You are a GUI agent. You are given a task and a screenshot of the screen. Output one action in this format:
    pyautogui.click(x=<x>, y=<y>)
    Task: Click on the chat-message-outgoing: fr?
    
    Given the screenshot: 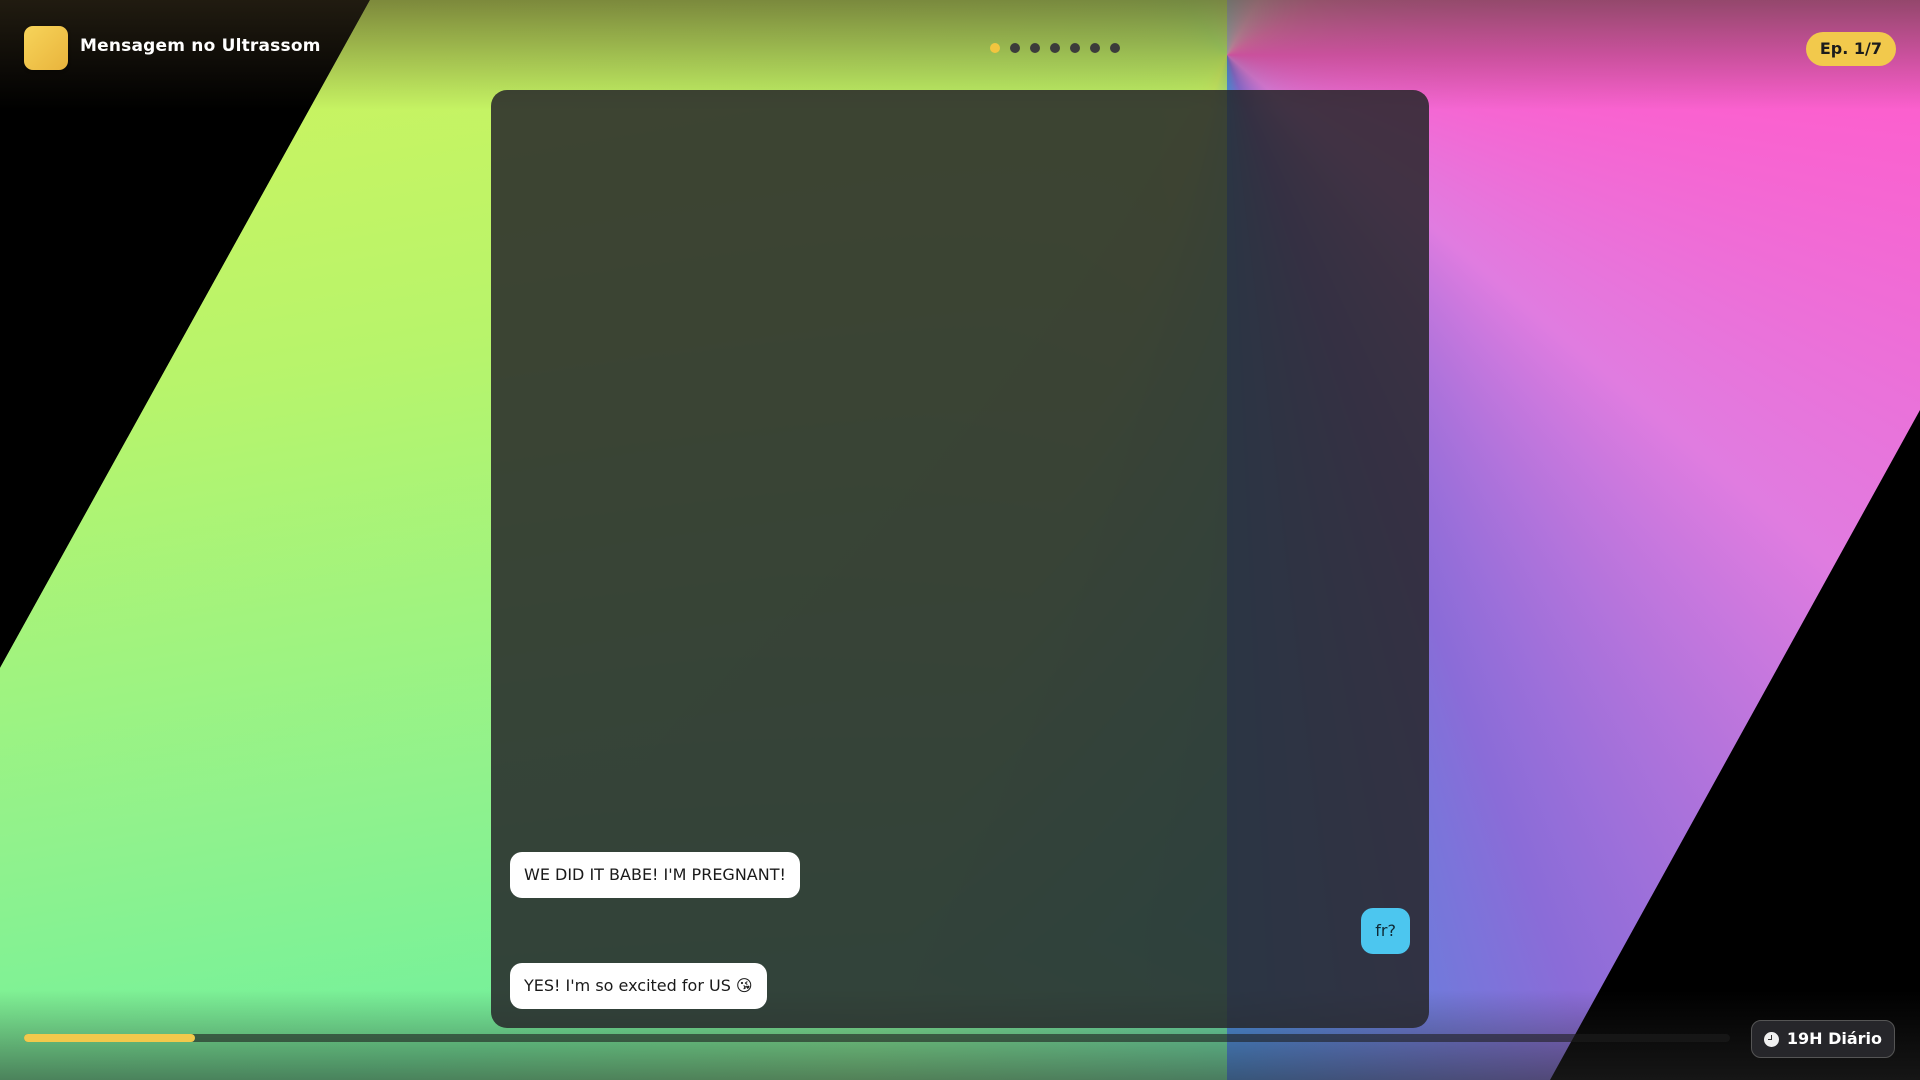 What is the action you would take?
    pyautogui.click(x=1385, y=931)
    